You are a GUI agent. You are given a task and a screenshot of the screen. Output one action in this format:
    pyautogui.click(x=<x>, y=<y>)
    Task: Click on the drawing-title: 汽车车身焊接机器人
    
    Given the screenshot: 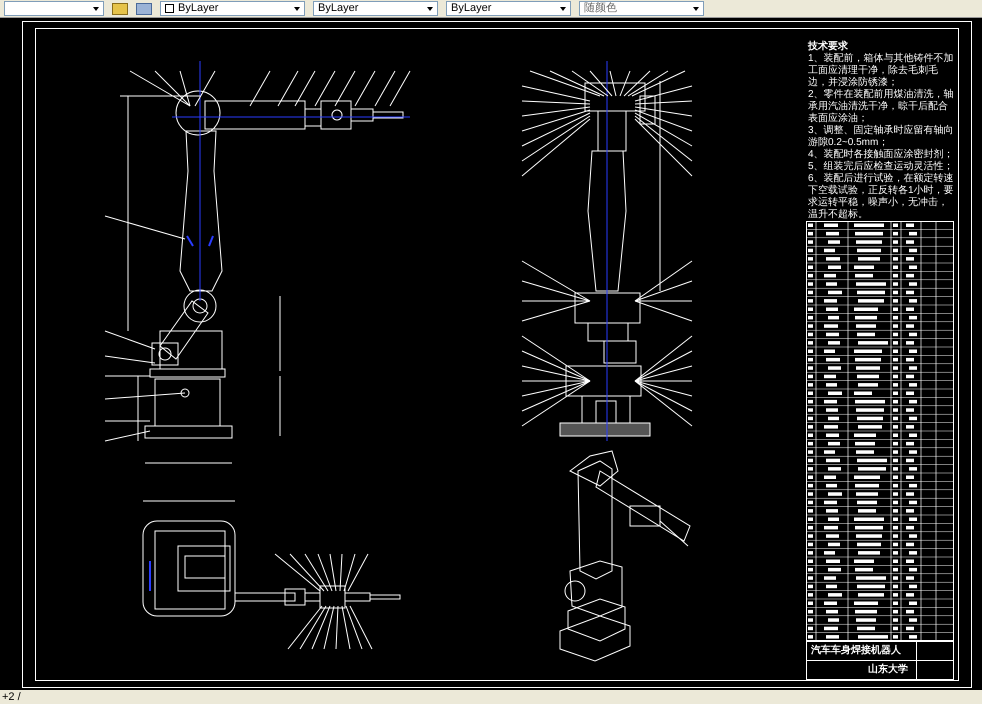 What is the action you would take?
    pyautogui.click(x=862, y=651)
    